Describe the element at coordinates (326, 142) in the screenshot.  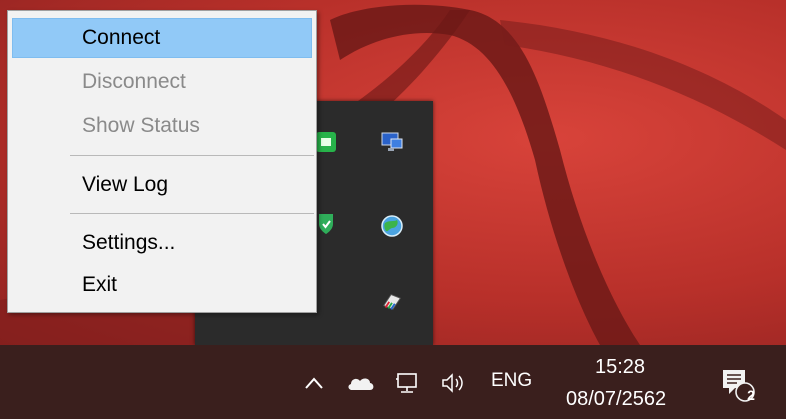
I see `vpn-app-icon` at that location.